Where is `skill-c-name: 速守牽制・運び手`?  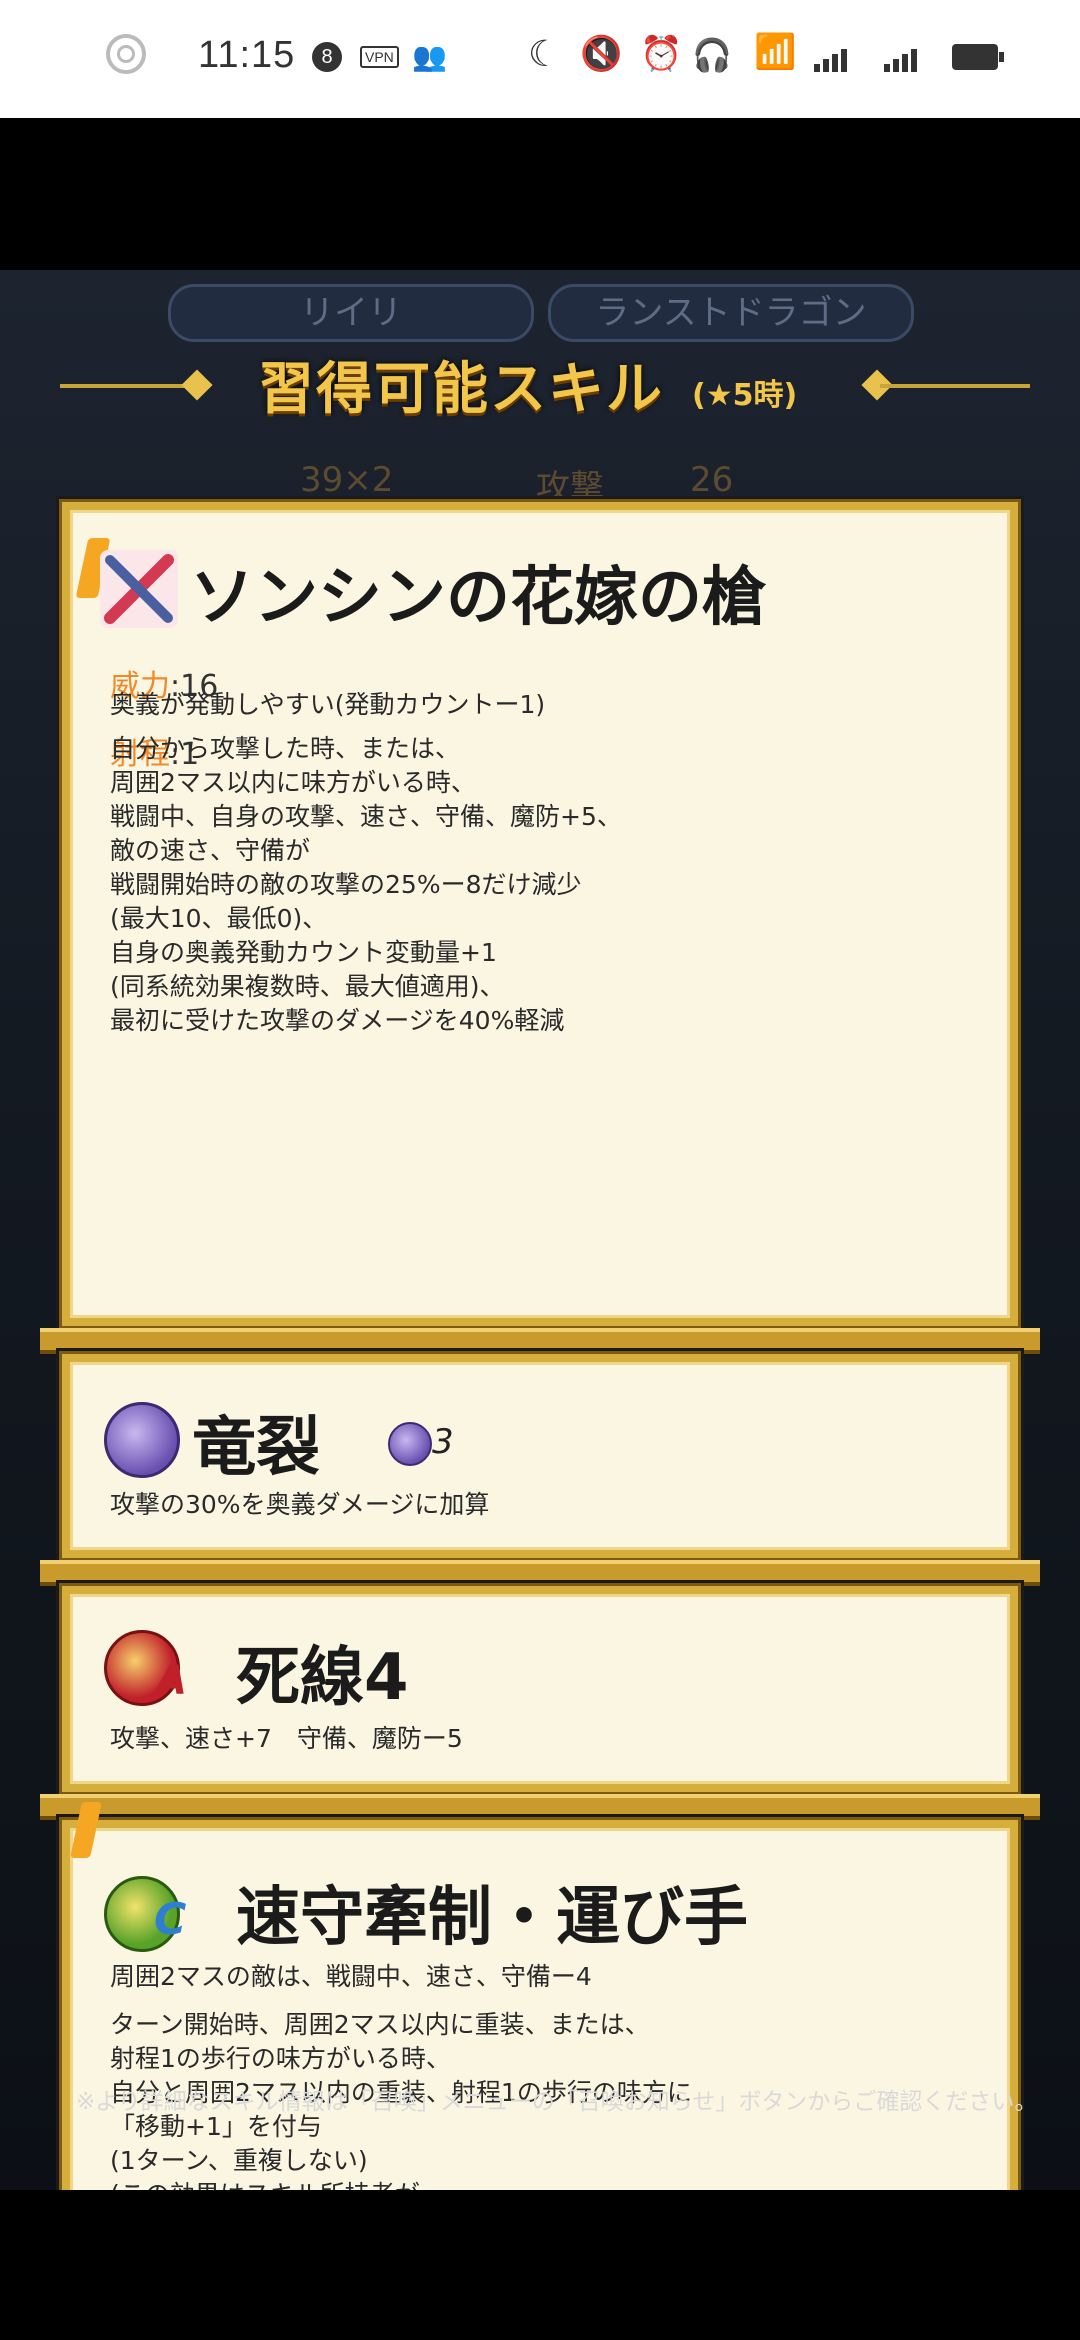 skill-c-name: 速守牽制・運び手 is located at coordinates (492, 1918).